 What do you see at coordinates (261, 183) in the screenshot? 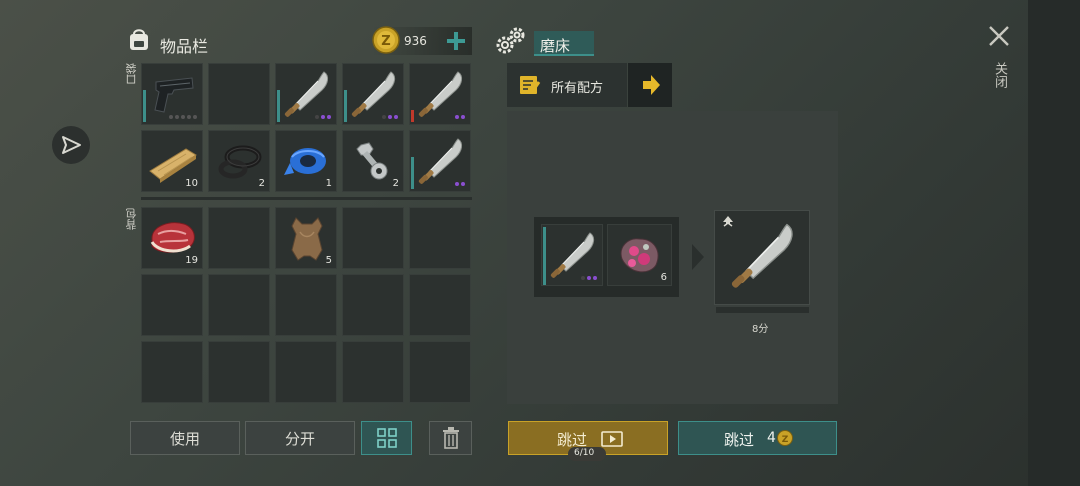
I see `item-count: 2` at bounding box center [261, 183].